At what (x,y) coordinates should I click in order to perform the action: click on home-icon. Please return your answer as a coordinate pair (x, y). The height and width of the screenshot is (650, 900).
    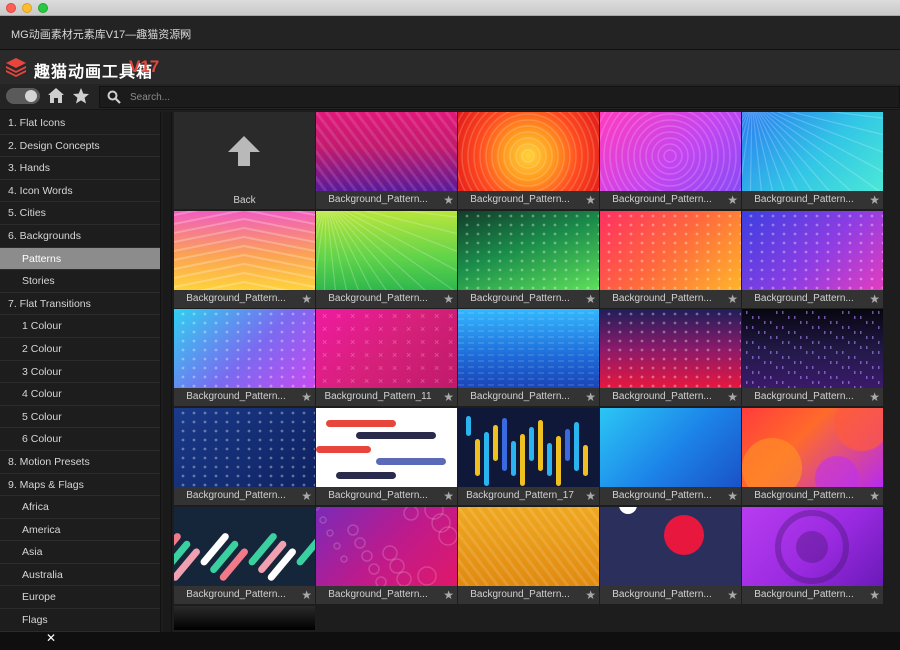
    Looking at the image, I should click on (56, 96).